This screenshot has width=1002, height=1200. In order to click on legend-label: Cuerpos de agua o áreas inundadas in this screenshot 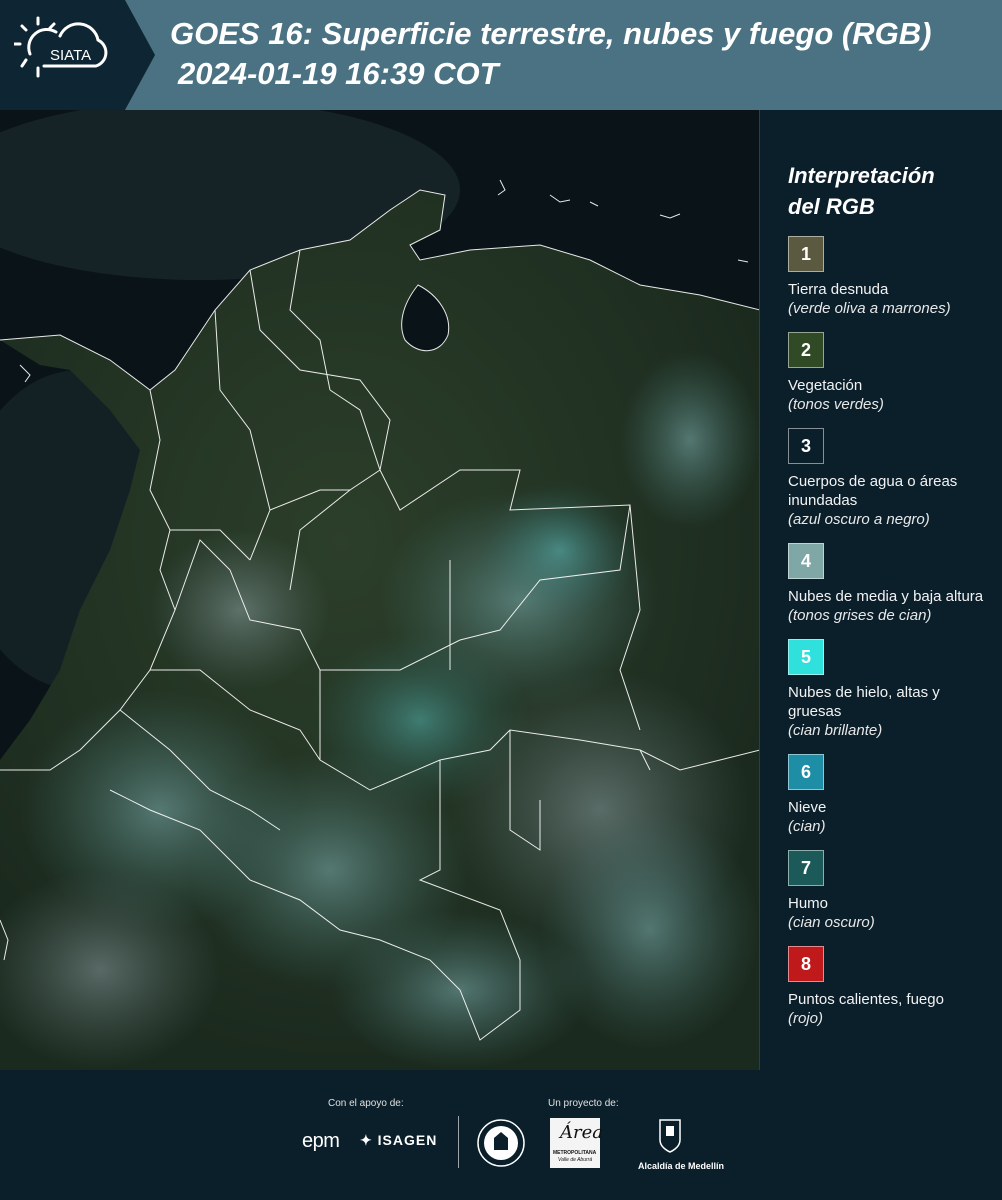, I will do `click(873, 491)`.